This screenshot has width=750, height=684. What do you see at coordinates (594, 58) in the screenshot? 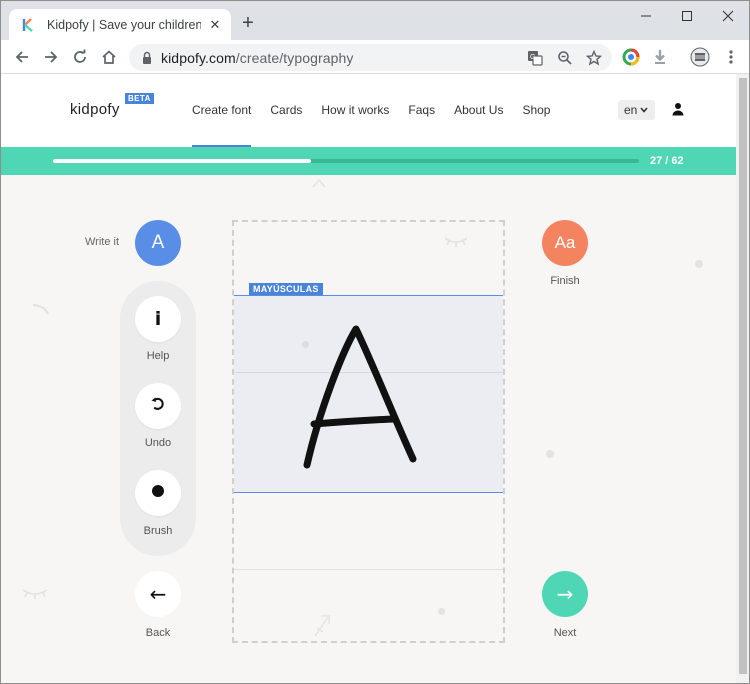
I see `bookmark-star-icon` at bounding box center [594, 58].